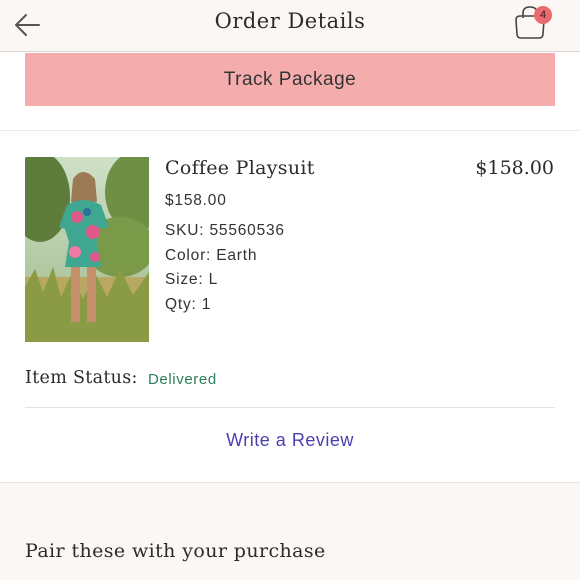  Describe the element at coordinates (290, 407) in the screenshot. I see `divider` at that location.